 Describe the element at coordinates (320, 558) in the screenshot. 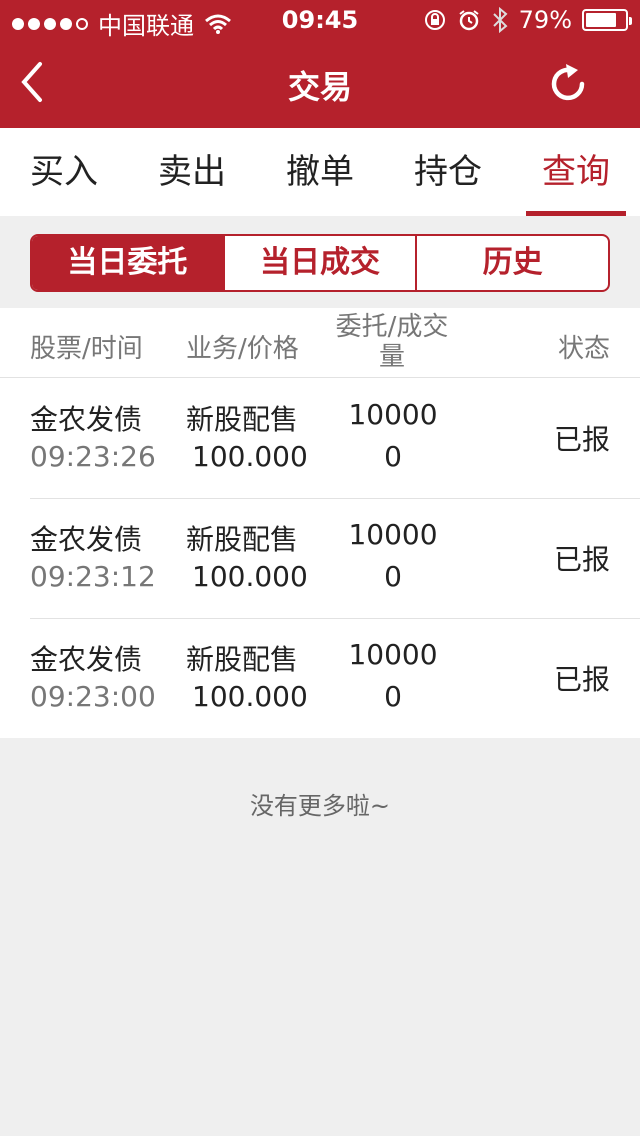

I see `table-row: 金农发债 09:23:12 新股配售 100.000 10000 0 已报` at that location.